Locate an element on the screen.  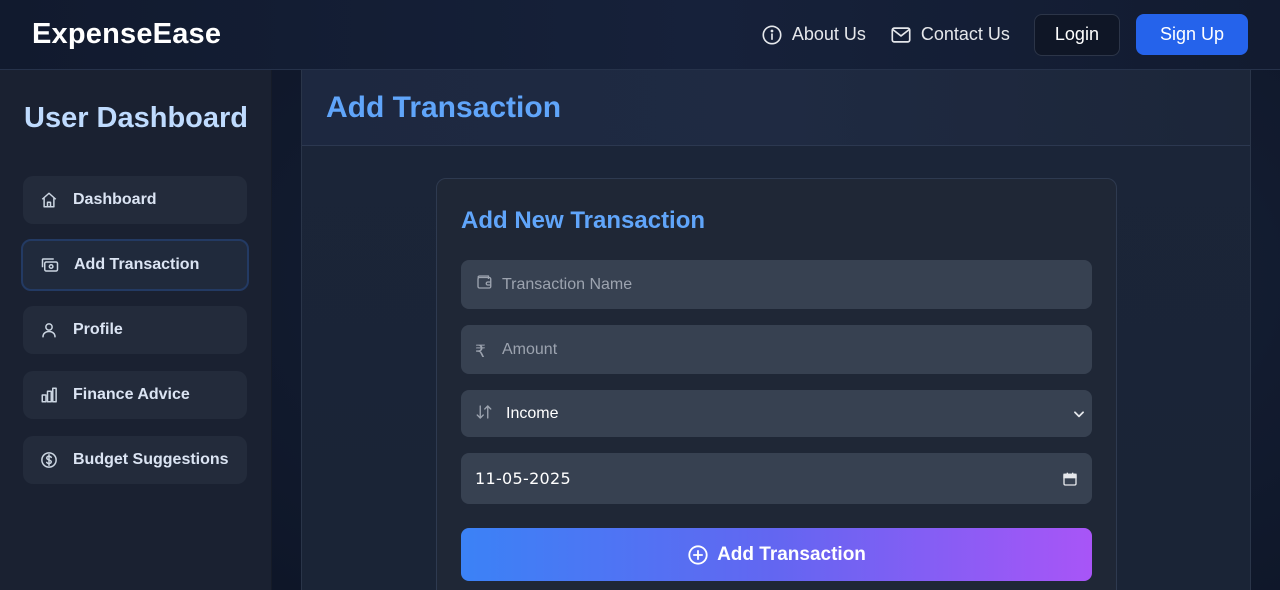
content-header: Add Transaction is located at coordinates (776, 108).